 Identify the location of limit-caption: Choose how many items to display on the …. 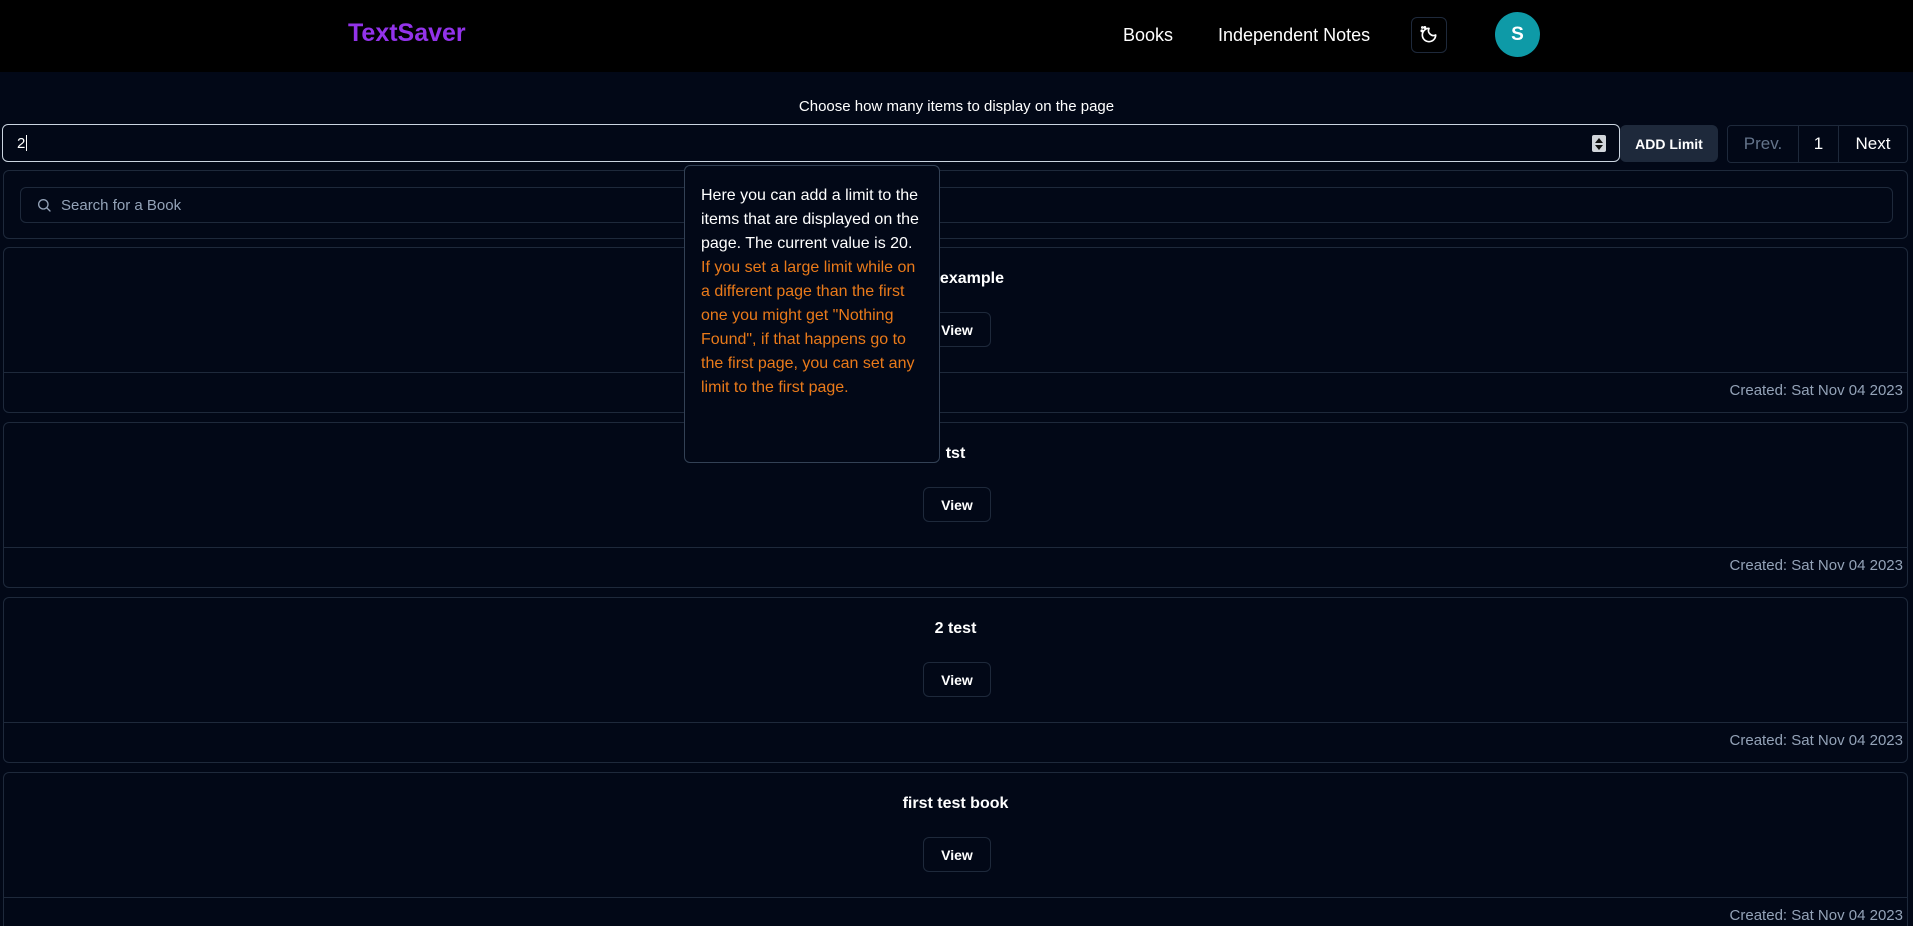
(956, 106).